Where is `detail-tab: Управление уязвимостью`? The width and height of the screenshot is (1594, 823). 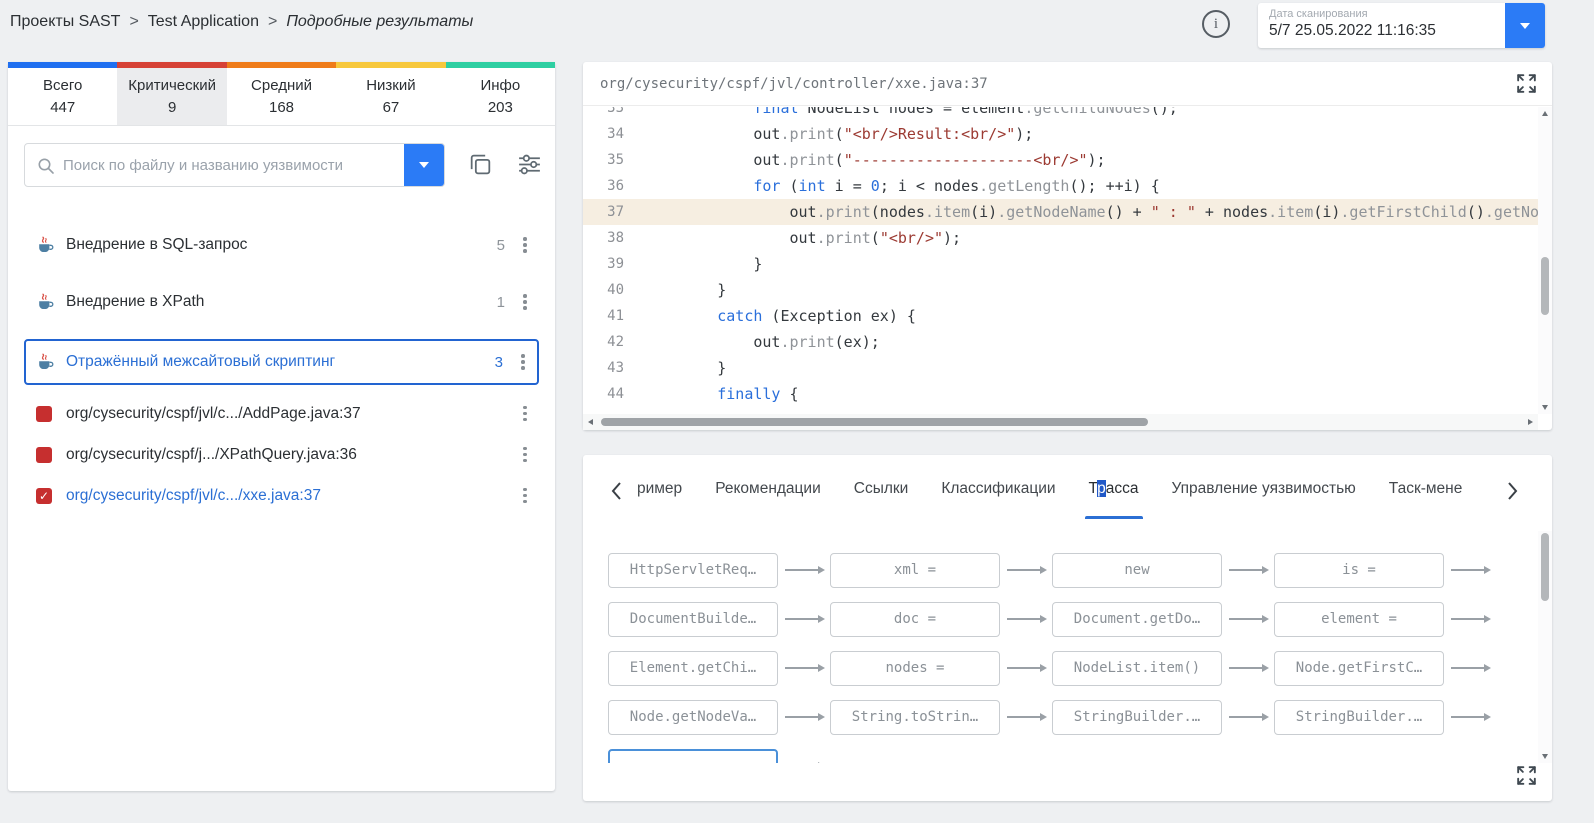
detail-tab: Управление уязвимостью is located at coordinates (1264, 487).